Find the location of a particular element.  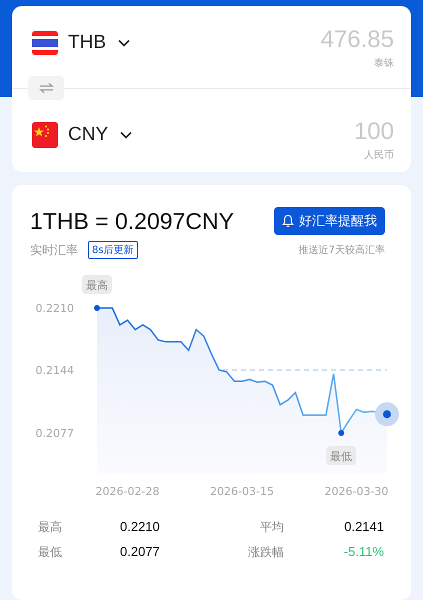

stat-value: 0.2077 is located at coordinates (140, 552).